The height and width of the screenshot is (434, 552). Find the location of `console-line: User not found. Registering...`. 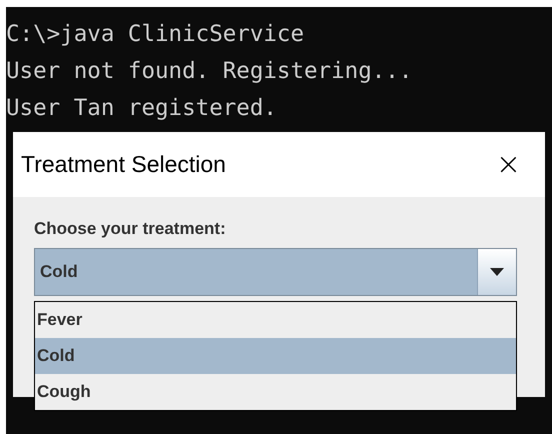

console-line: User not found. Registering... is located at coordinates (210, 71).